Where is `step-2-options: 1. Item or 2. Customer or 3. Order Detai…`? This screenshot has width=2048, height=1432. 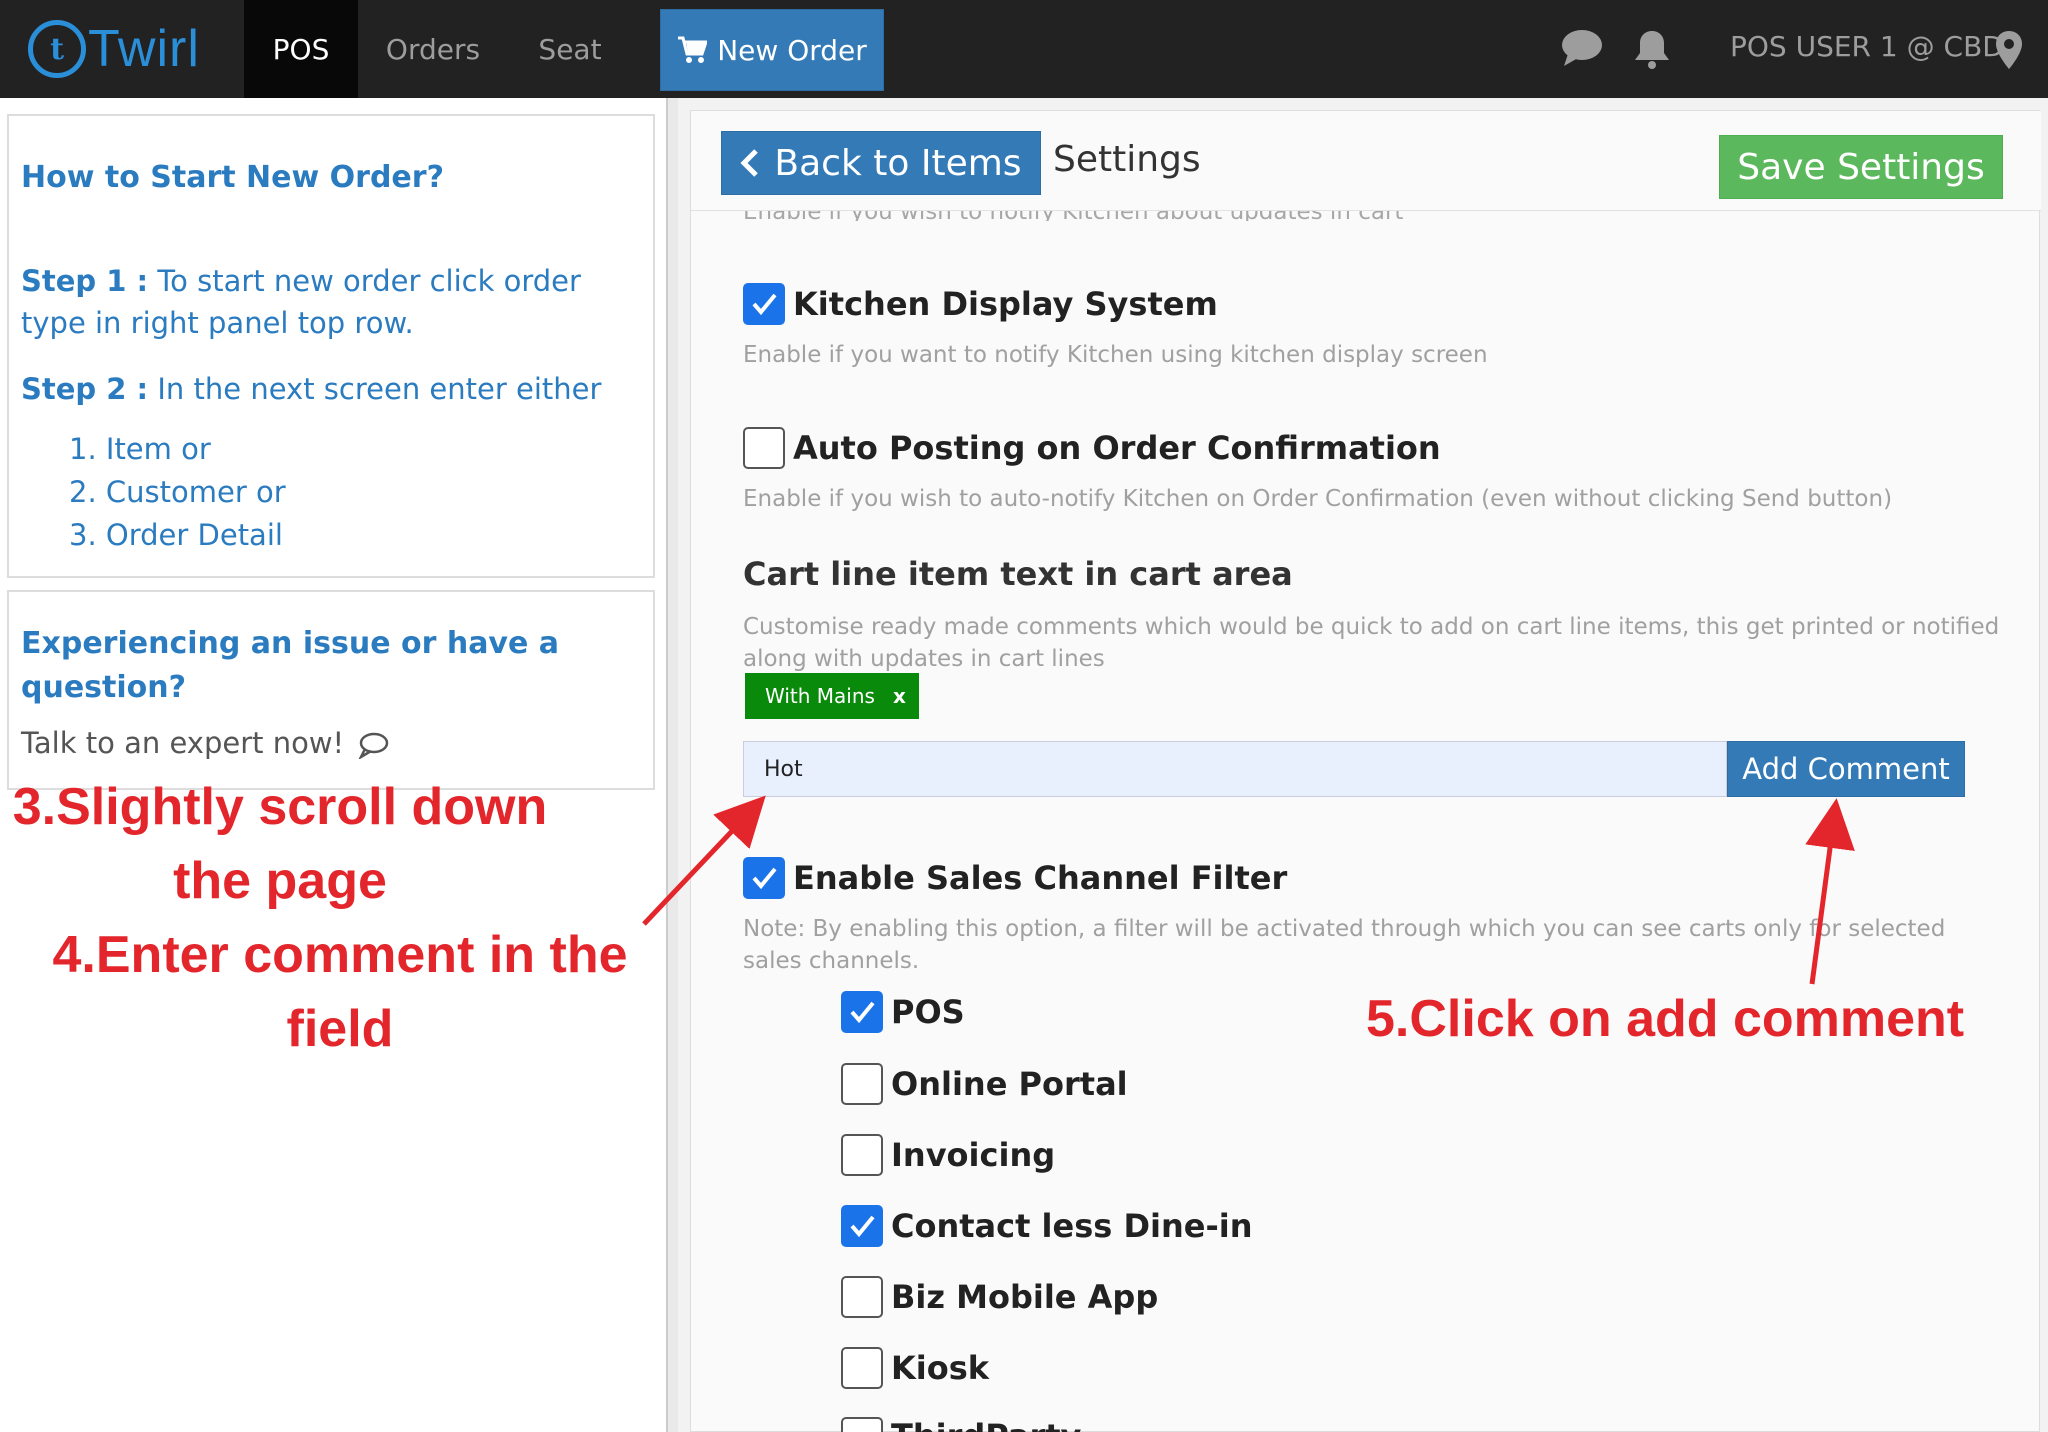 step-2-options: 1. Item or 2. Customer or 3. Order Detai… is located at coordinates (177, 492).